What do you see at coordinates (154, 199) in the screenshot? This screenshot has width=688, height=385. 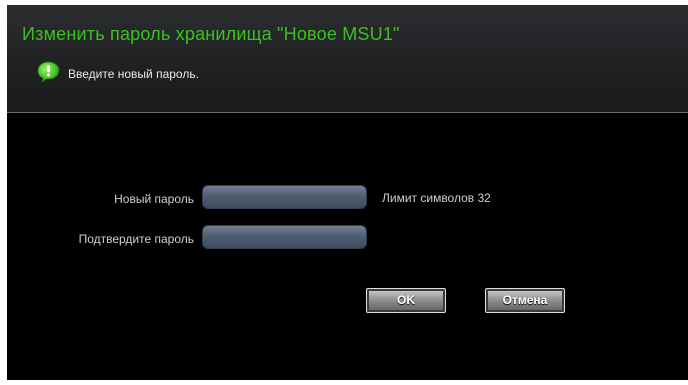 I see `new-password-label: Новый пароль` at bounding box center [154, 199].